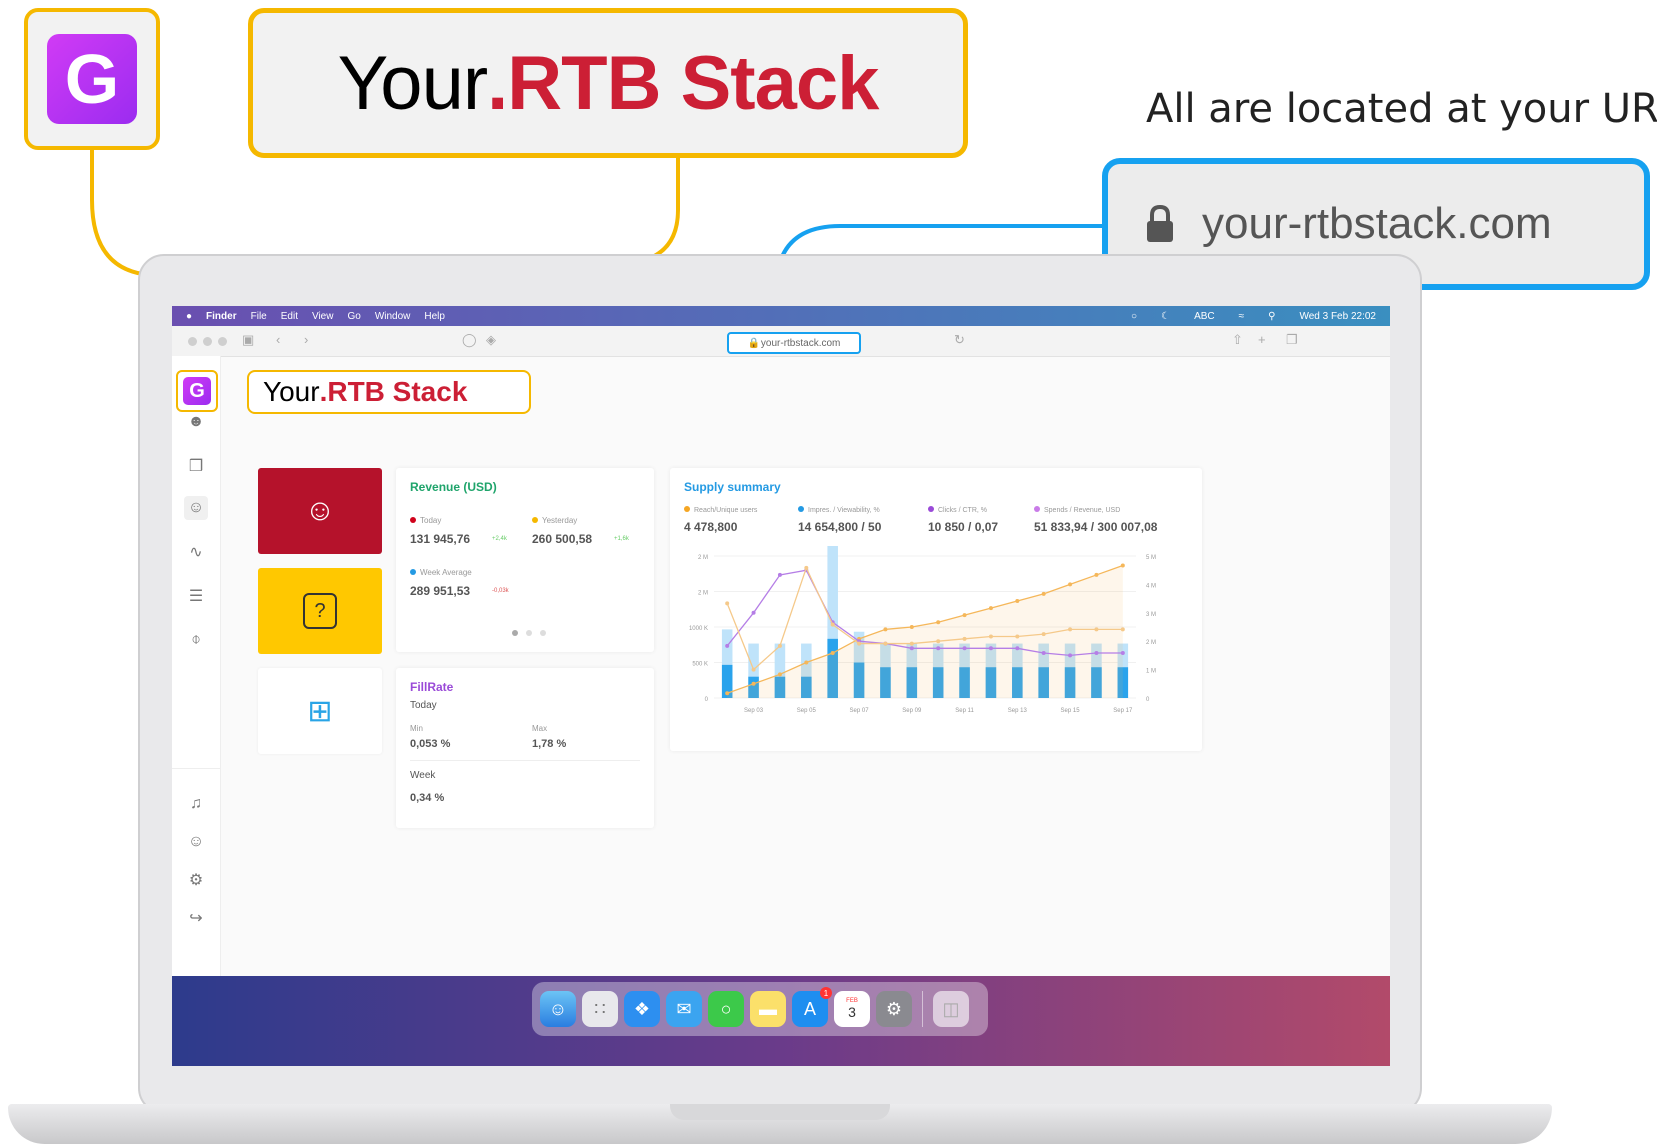  What do you see at coordinates (1242, 316) in the screenshot?
I see `wifi-icon: ≈` at bounding box center [1242, 316].